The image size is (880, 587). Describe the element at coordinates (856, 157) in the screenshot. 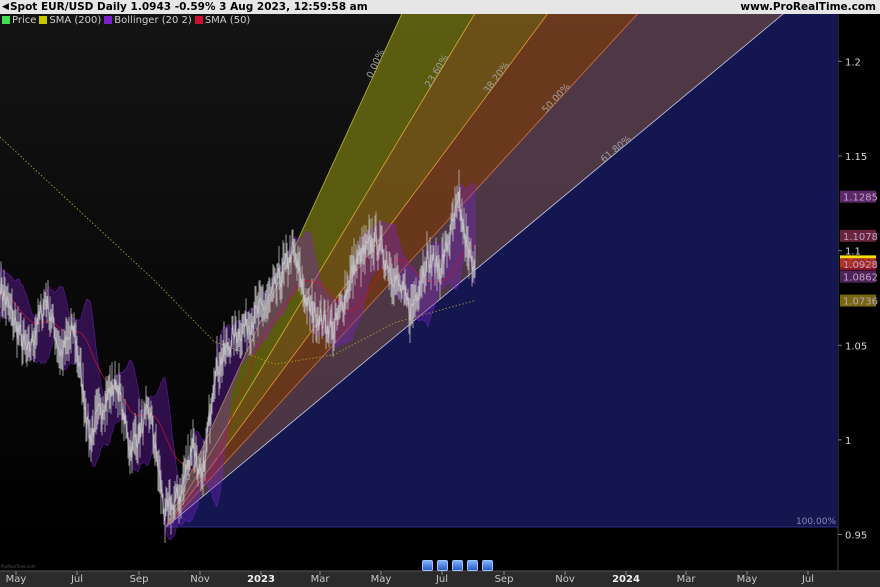

I see `y-tick-label: 1.15` at that location.